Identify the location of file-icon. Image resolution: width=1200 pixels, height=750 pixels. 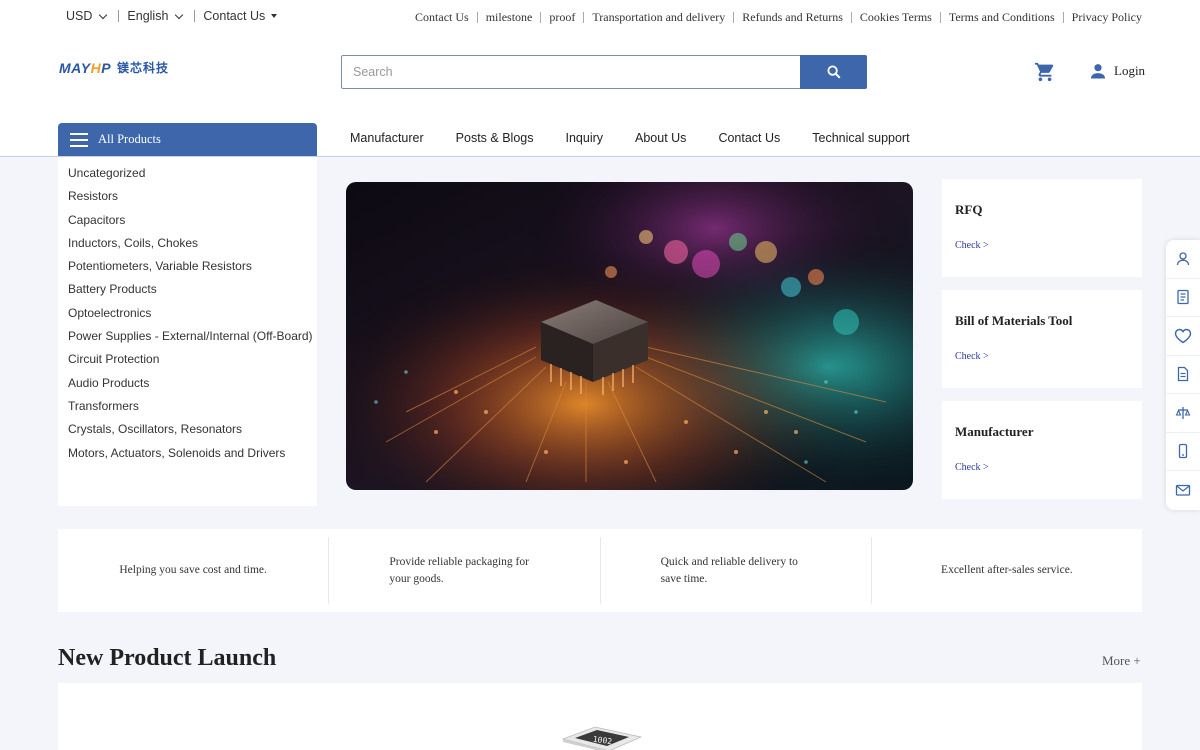
(1183, 374).